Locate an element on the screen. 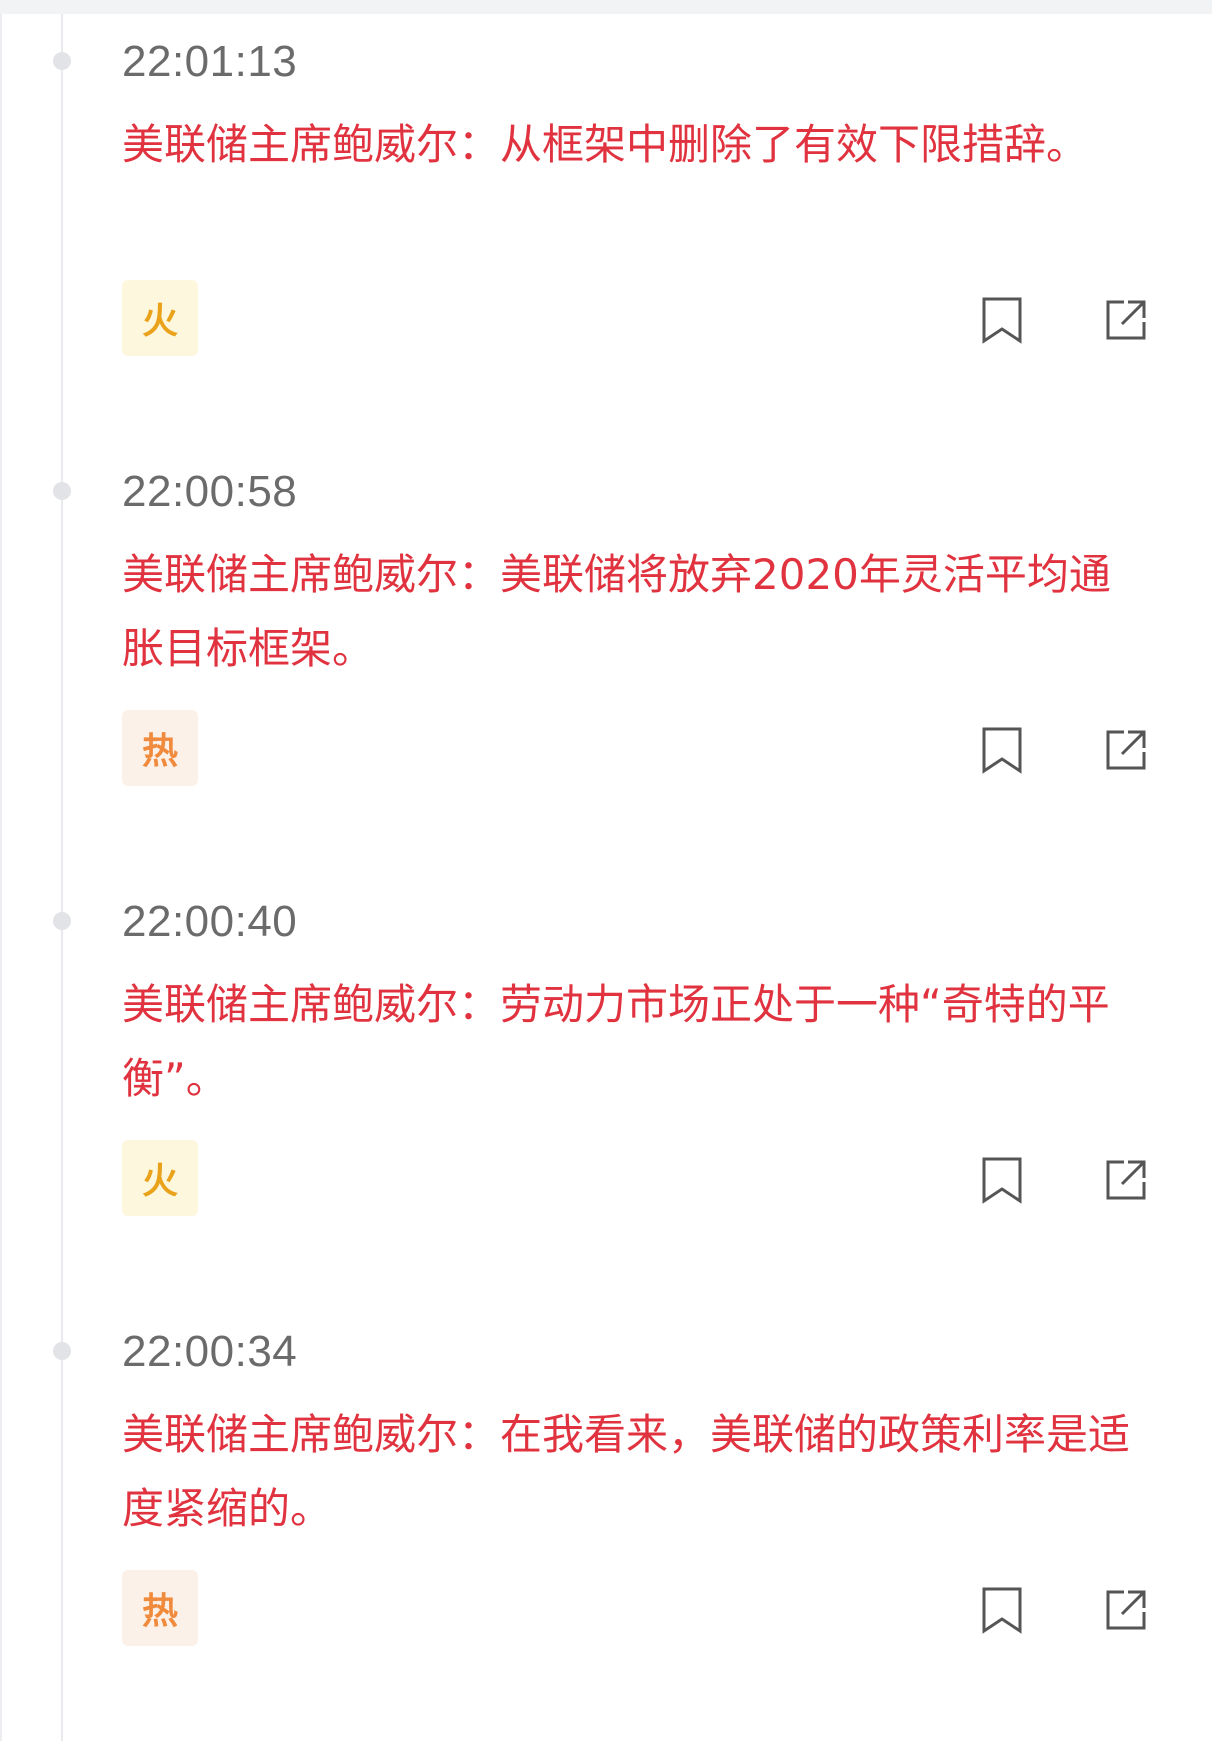  news-time: 22:00:34 is located at coordinates (210, 1351).